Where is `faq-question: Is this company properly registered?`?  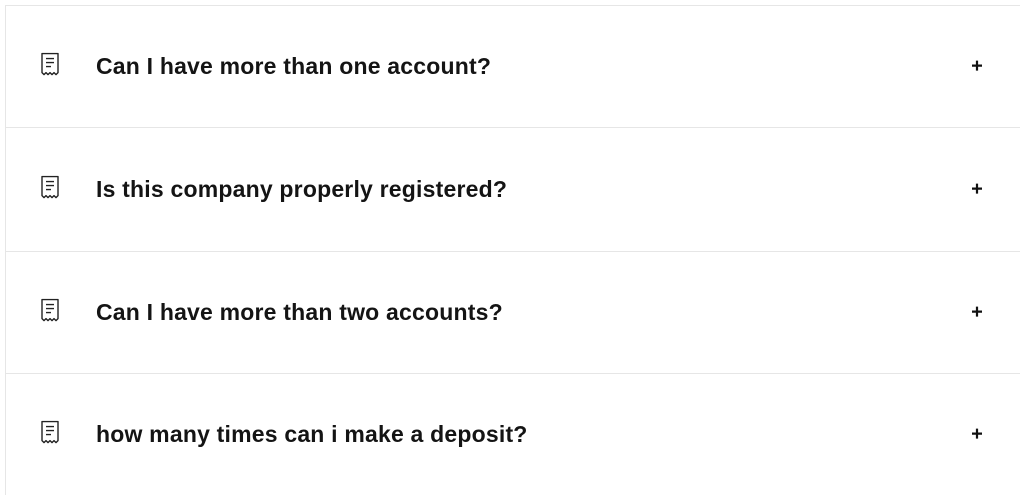 faq-question: Is this company properly registered? is located at coordinates (302, 188).